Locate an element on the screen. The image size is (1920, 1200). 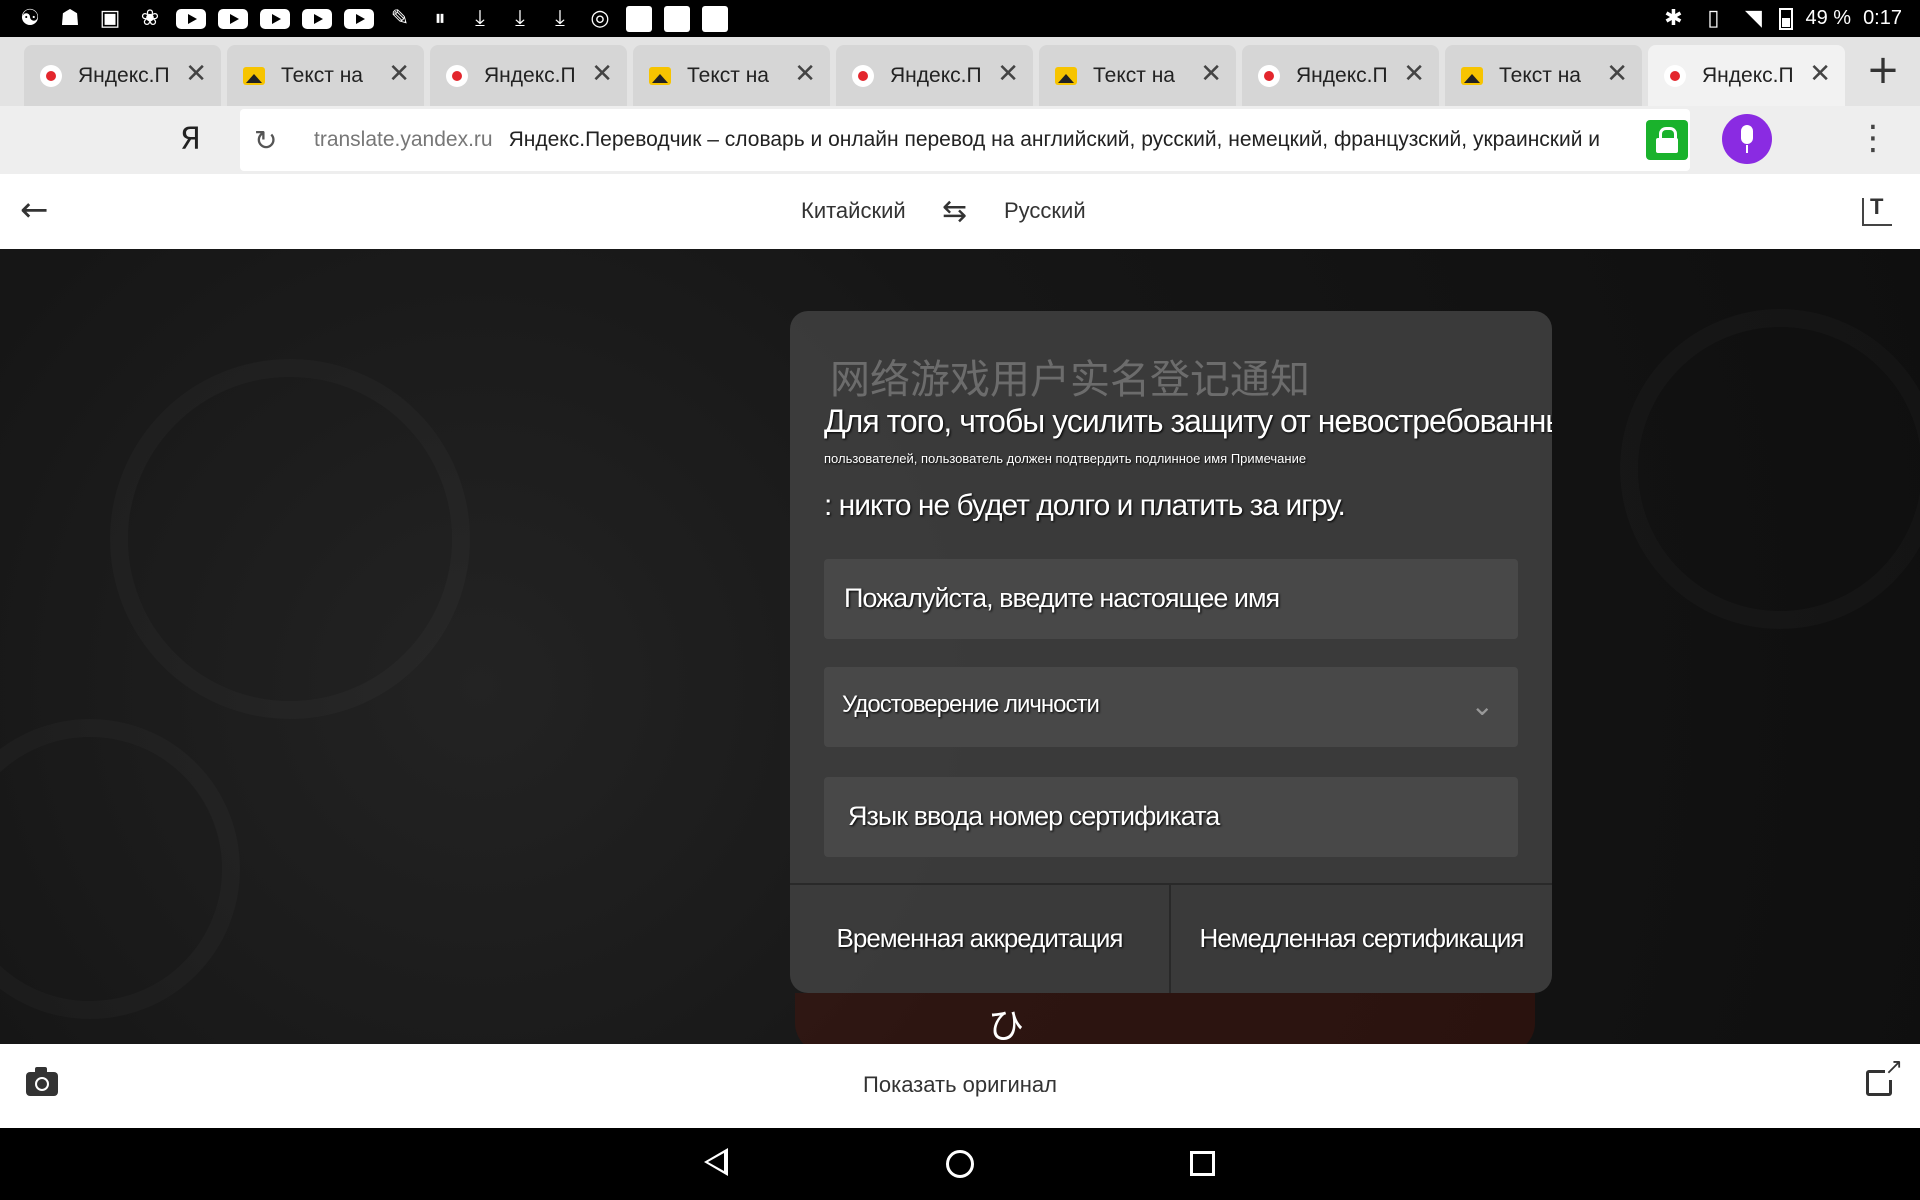
clock: 0:17 is located at coordinates (1882, 18).